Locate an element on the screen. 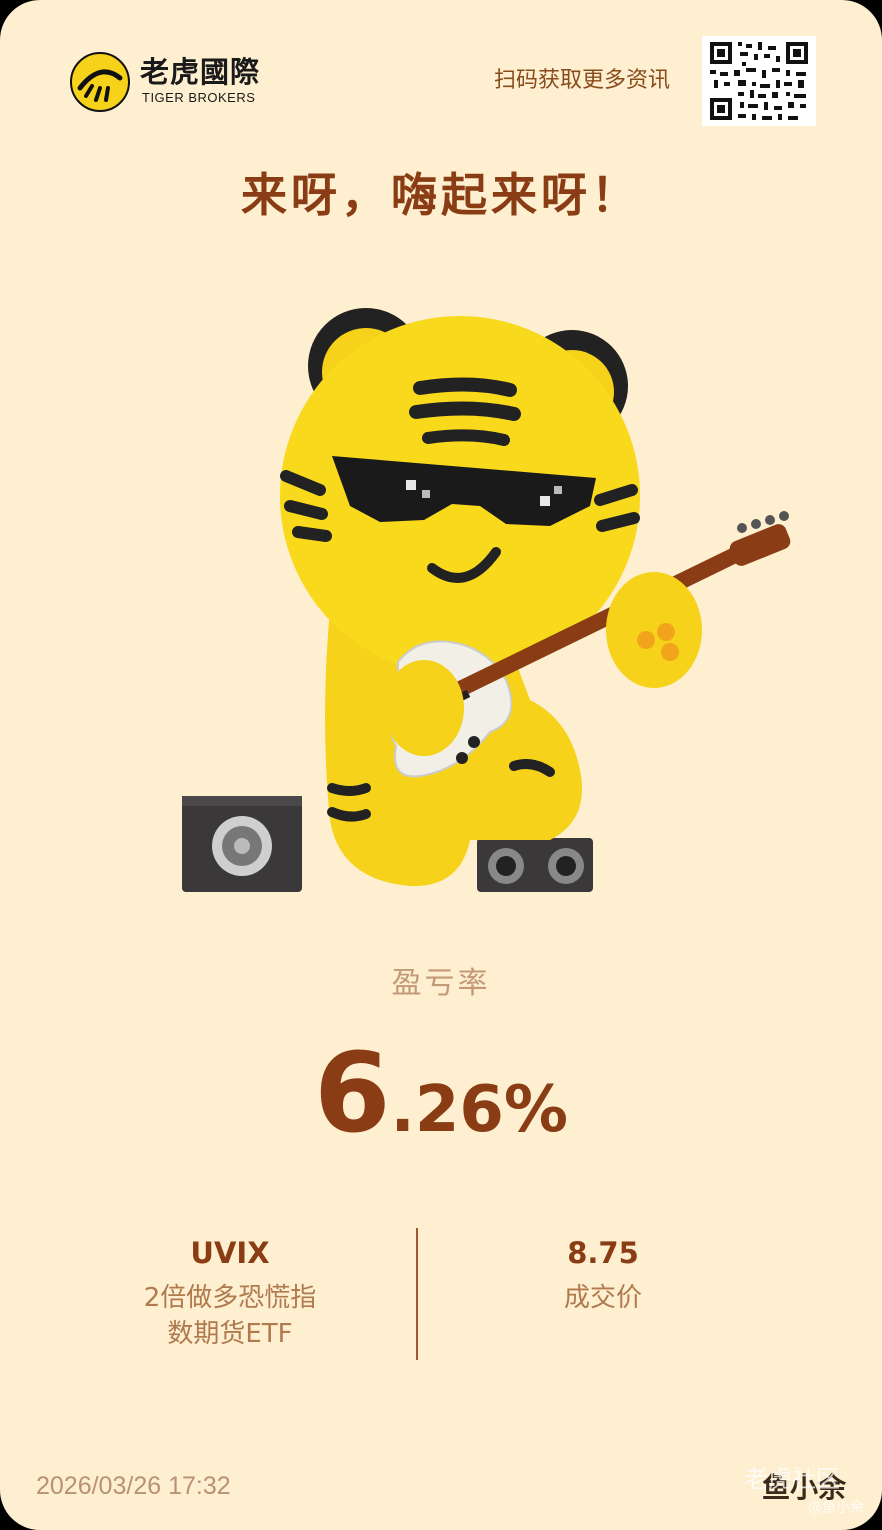 This screenshot has width=882, height=1530. brand-name-en: TIGER BROKERS is located at coordinates (199, 97).